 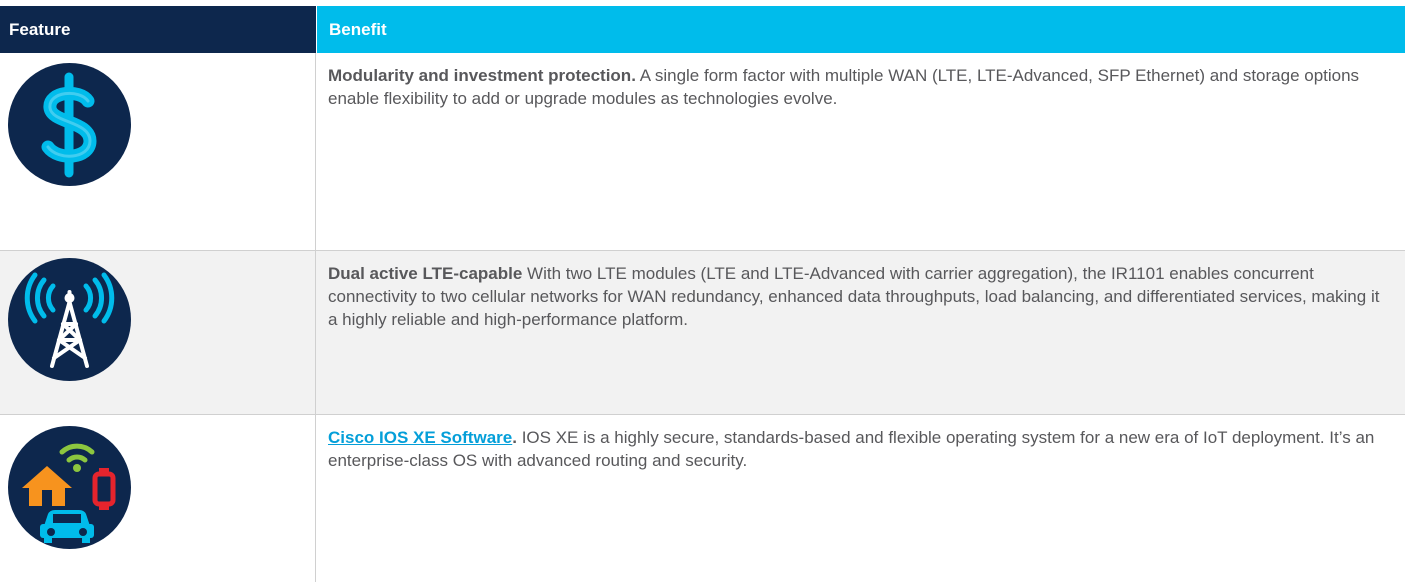 I want to click on benefit-title: Modularity and investment protection., so click(x=482, y=75).